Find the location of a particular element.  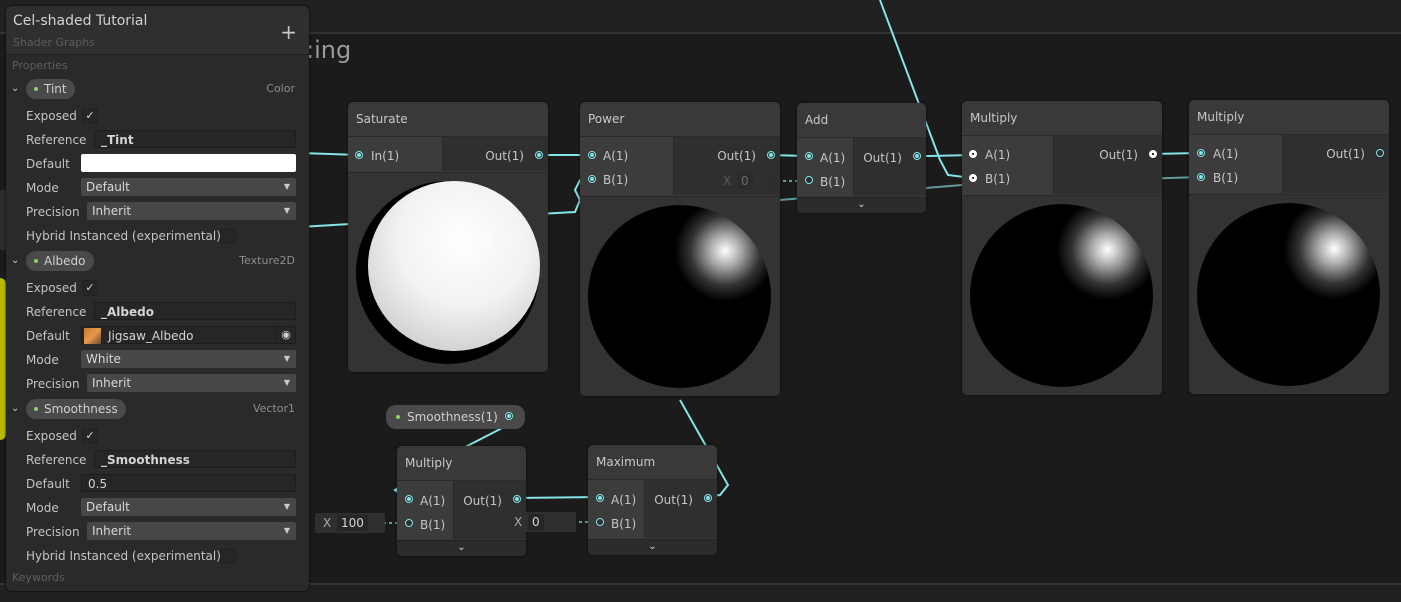

maximum-b-value: 0 is located at coordinates (536, 522).